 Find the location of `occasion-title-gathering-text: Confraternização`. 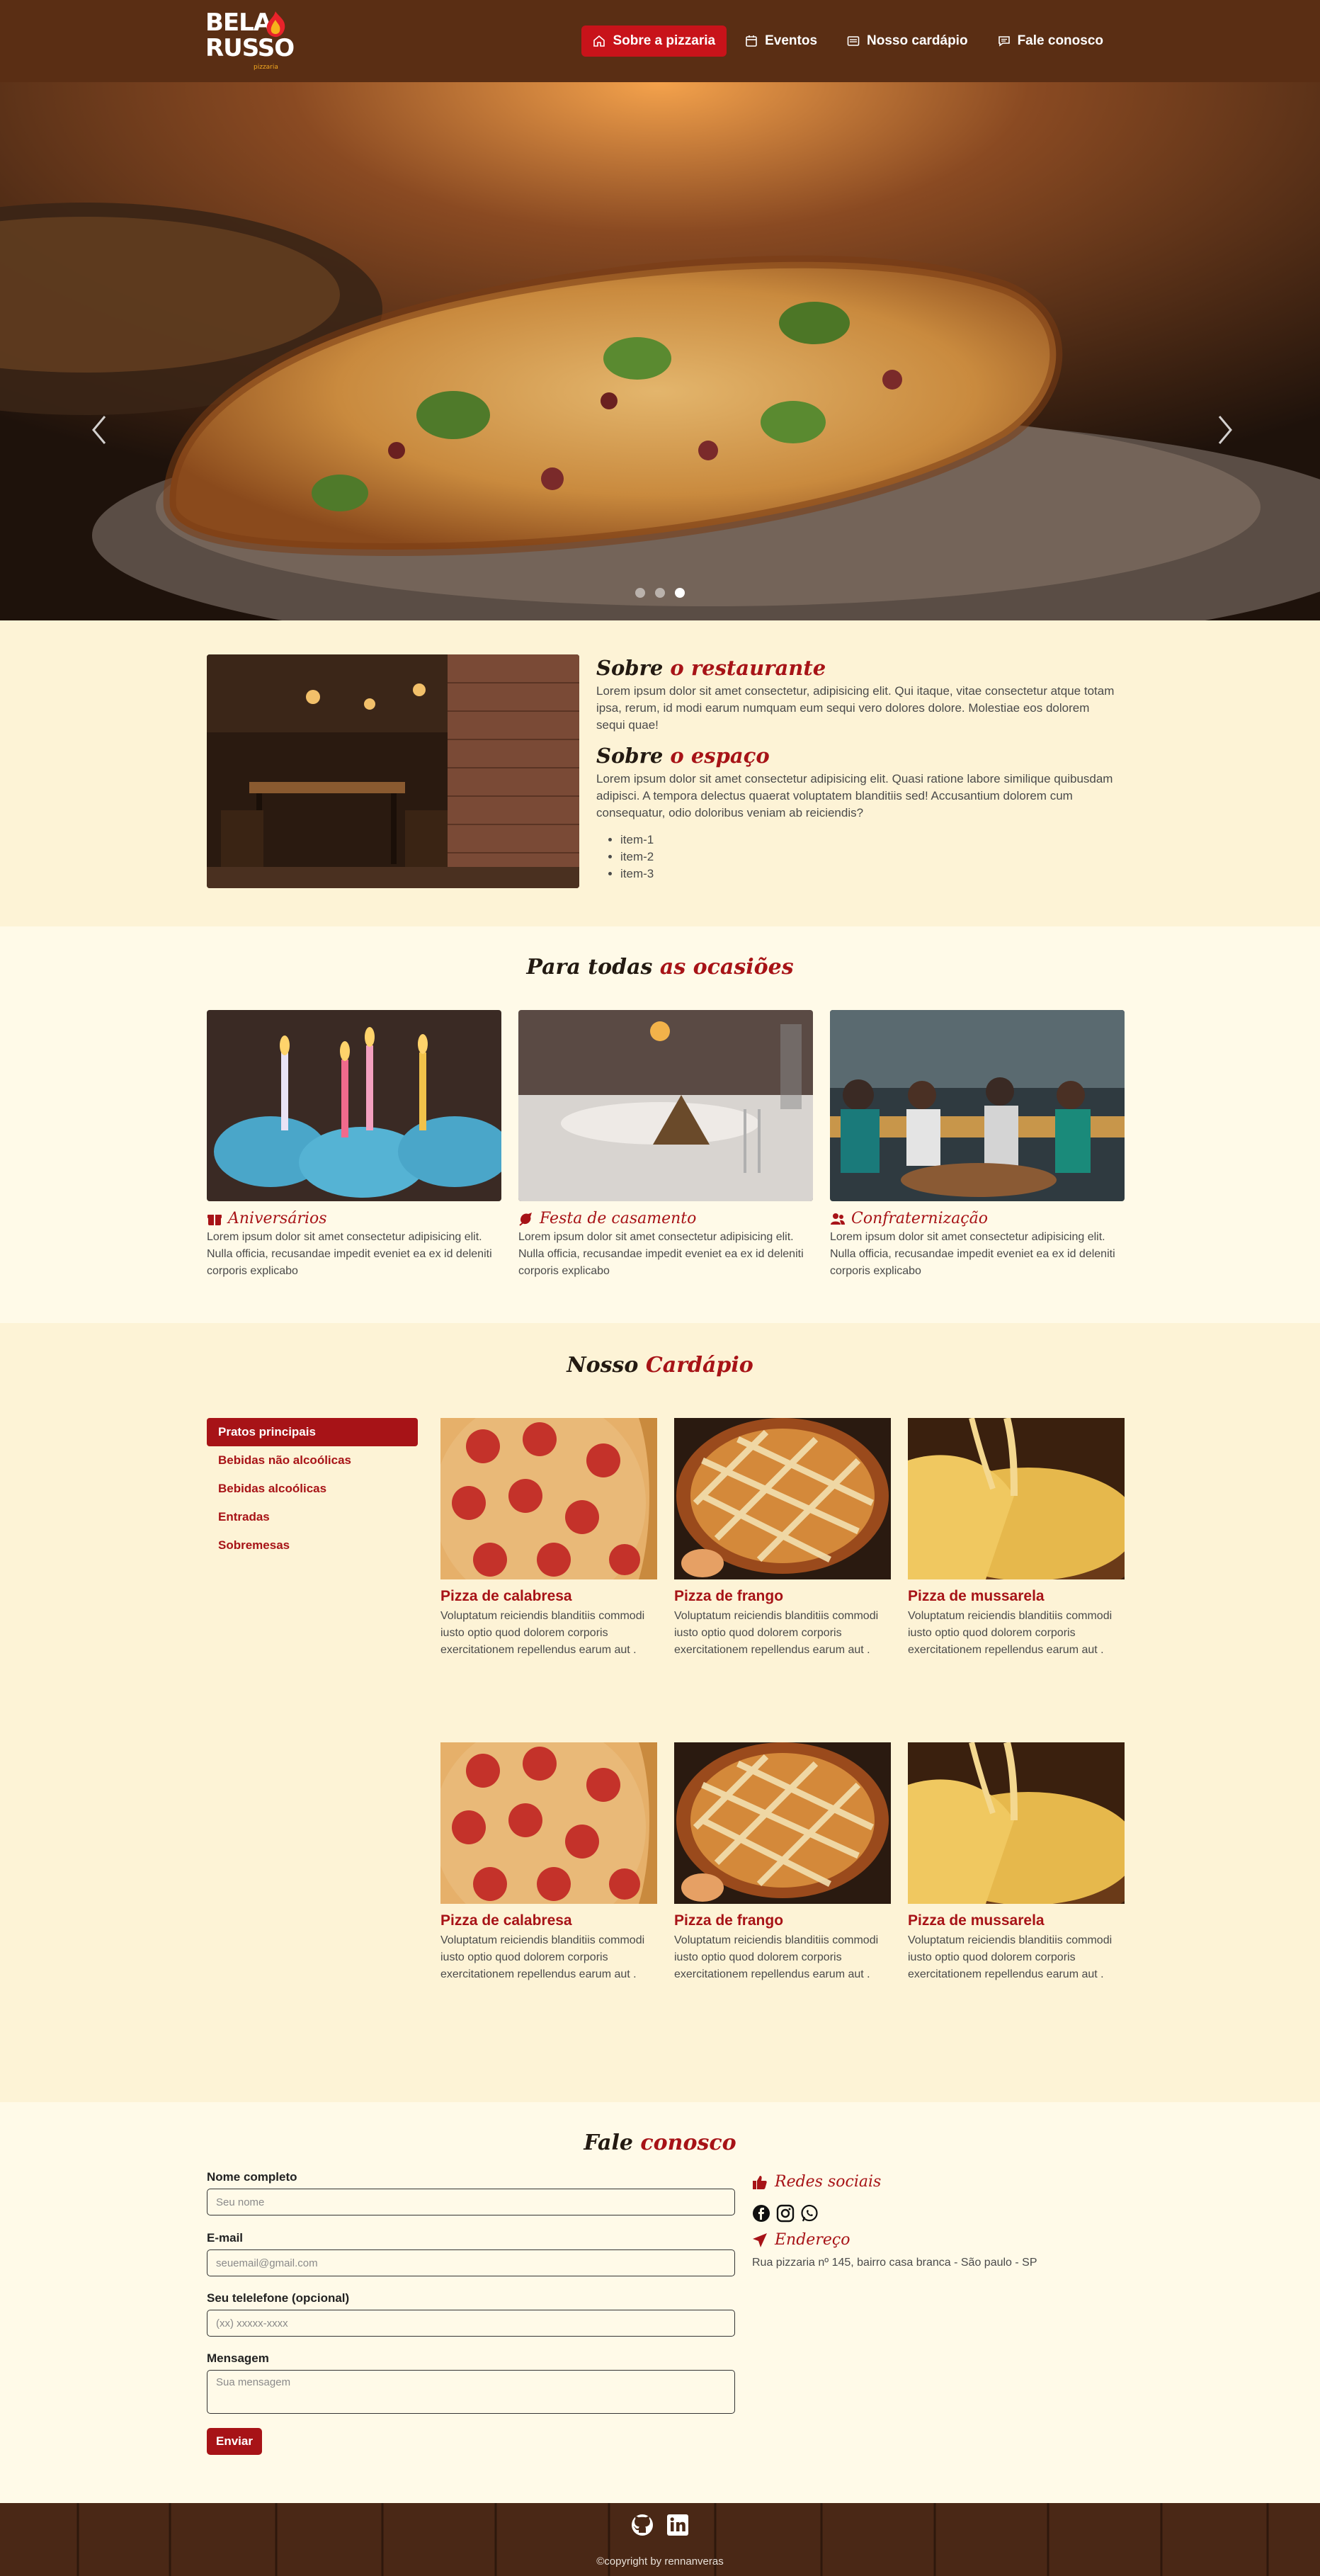

occasion-title-gathering-text: Confraternização is located at coordinates (919, 1218).